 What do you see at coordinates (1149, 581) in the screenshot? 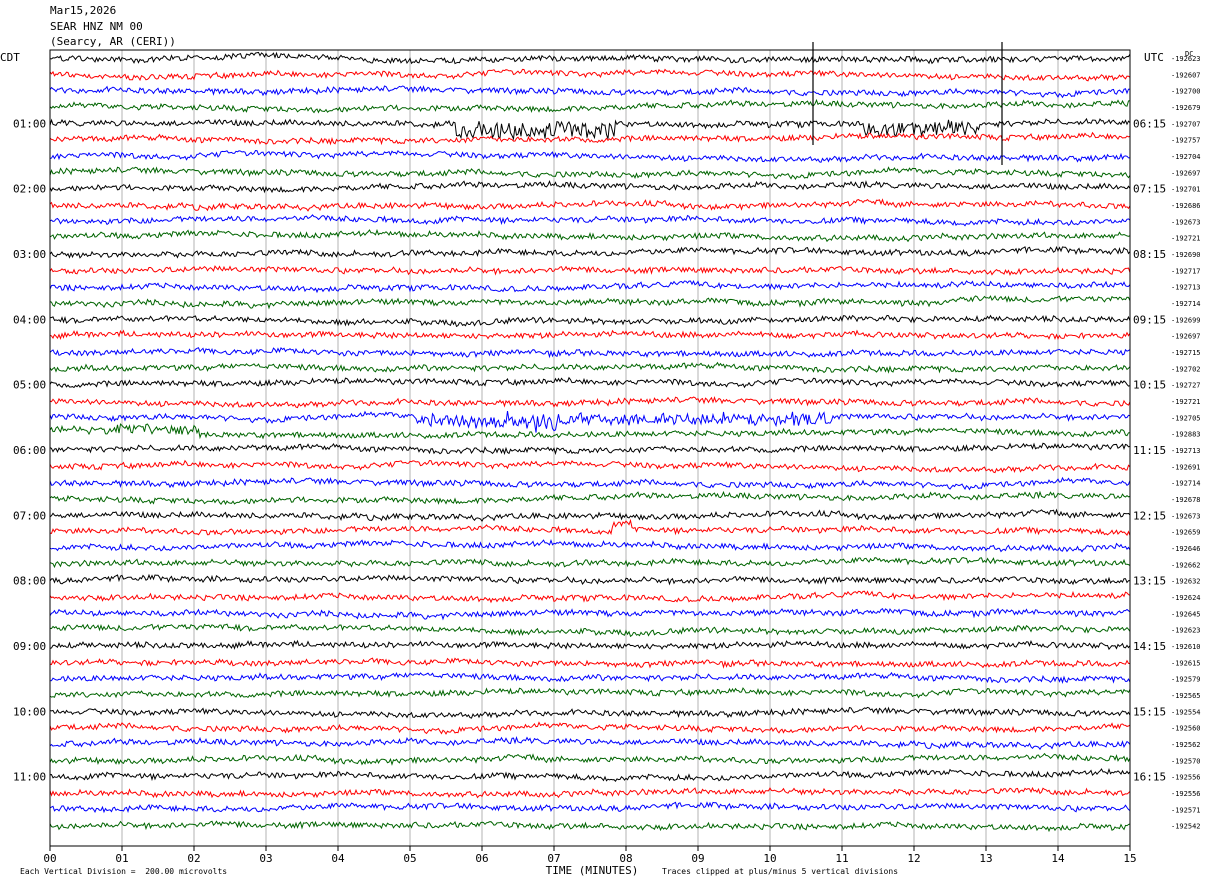
I see `right-hour-label: 13:15` at bounding box center [1149, 581].